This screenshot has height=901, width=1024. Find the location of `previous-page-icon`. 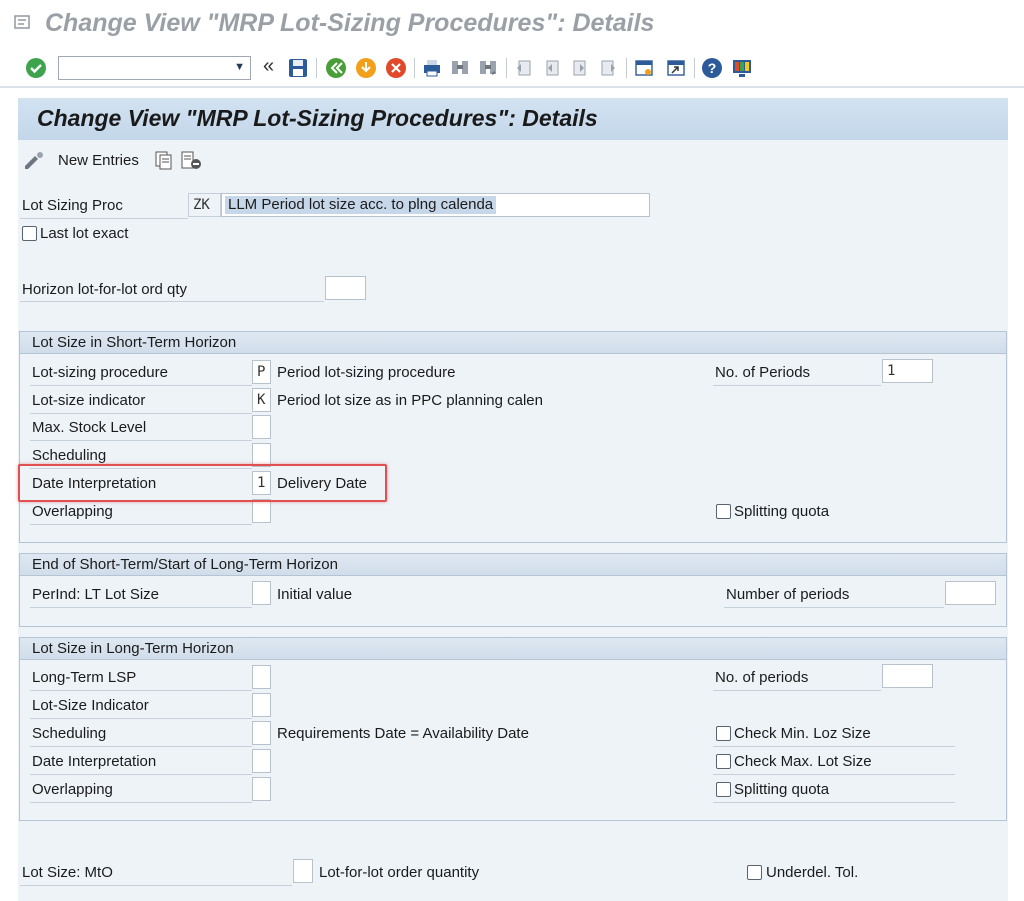

previous-page-icon is located at coordinates (552, 68).